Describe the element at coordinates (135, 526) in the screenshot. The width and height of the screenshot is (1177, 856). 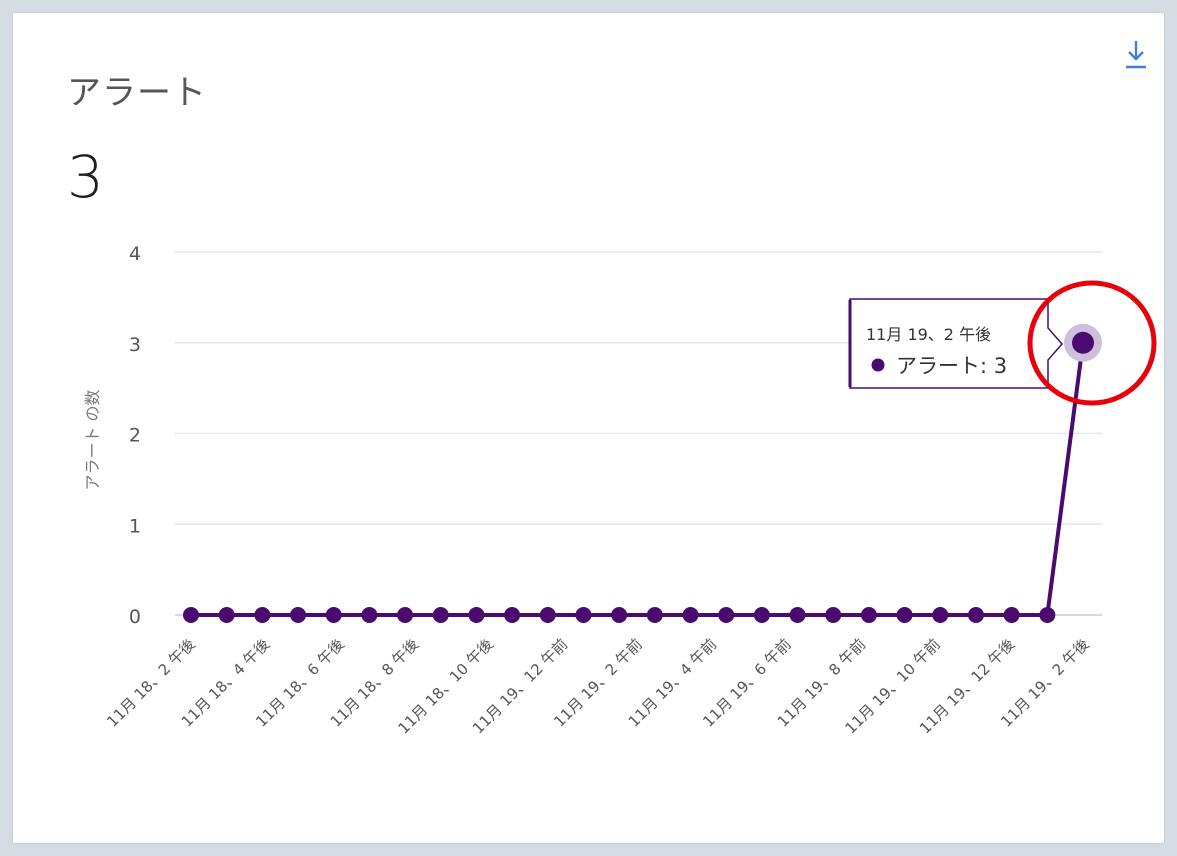
I see `y-tick-label: 1` at that location.